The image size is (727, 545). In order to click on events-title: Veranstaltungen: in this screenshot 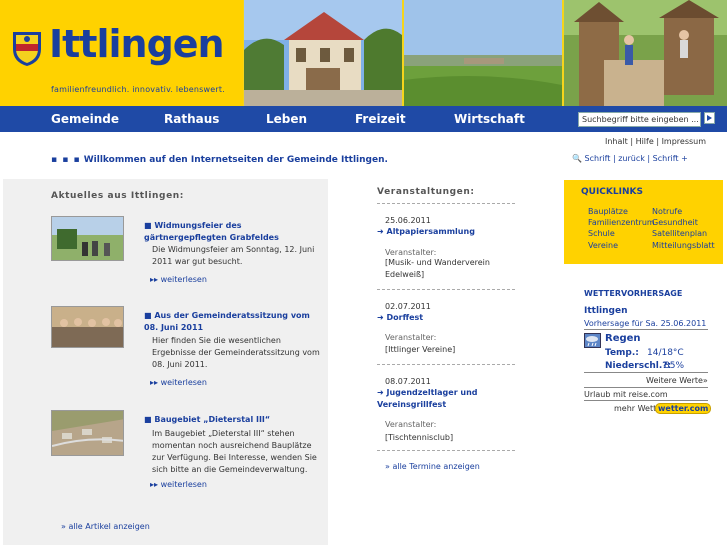, I will do `click(426, 192)`.